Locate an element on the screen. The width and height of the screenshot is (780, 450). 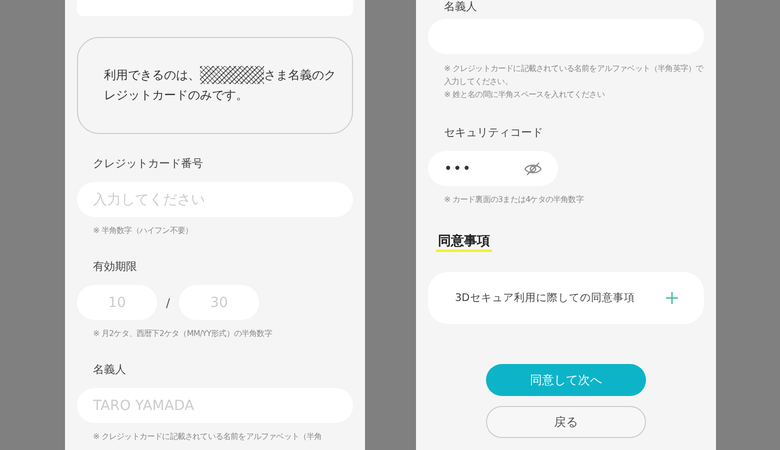
accordion-title: 3Dセキュア利用に際しての同意事項 is located at coordinates (545, 298).